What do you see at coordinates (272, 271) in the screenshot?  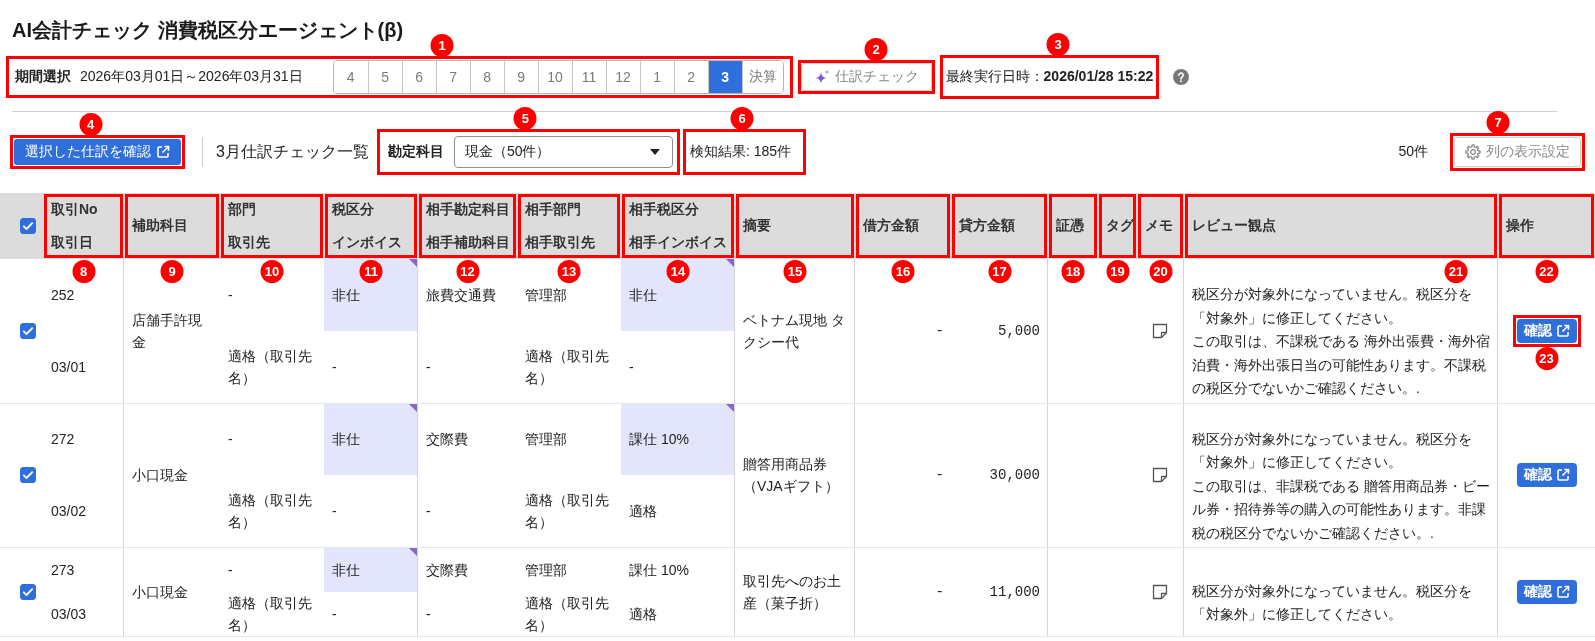 I see `callout-badge: 10` at bounding box center [272, 271].